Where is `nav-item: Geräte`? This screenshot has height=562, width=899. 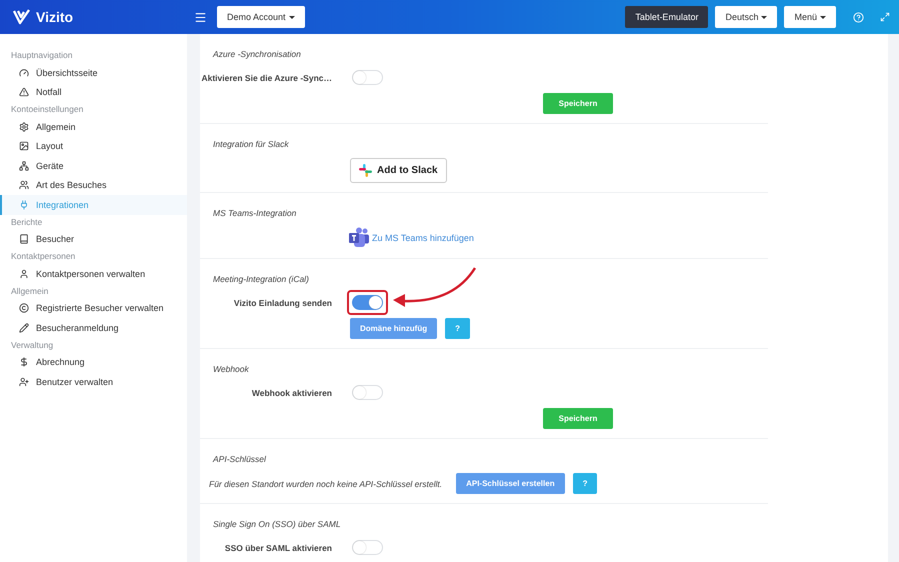 nav-item: Geräte is located at coordinates (93, 166).